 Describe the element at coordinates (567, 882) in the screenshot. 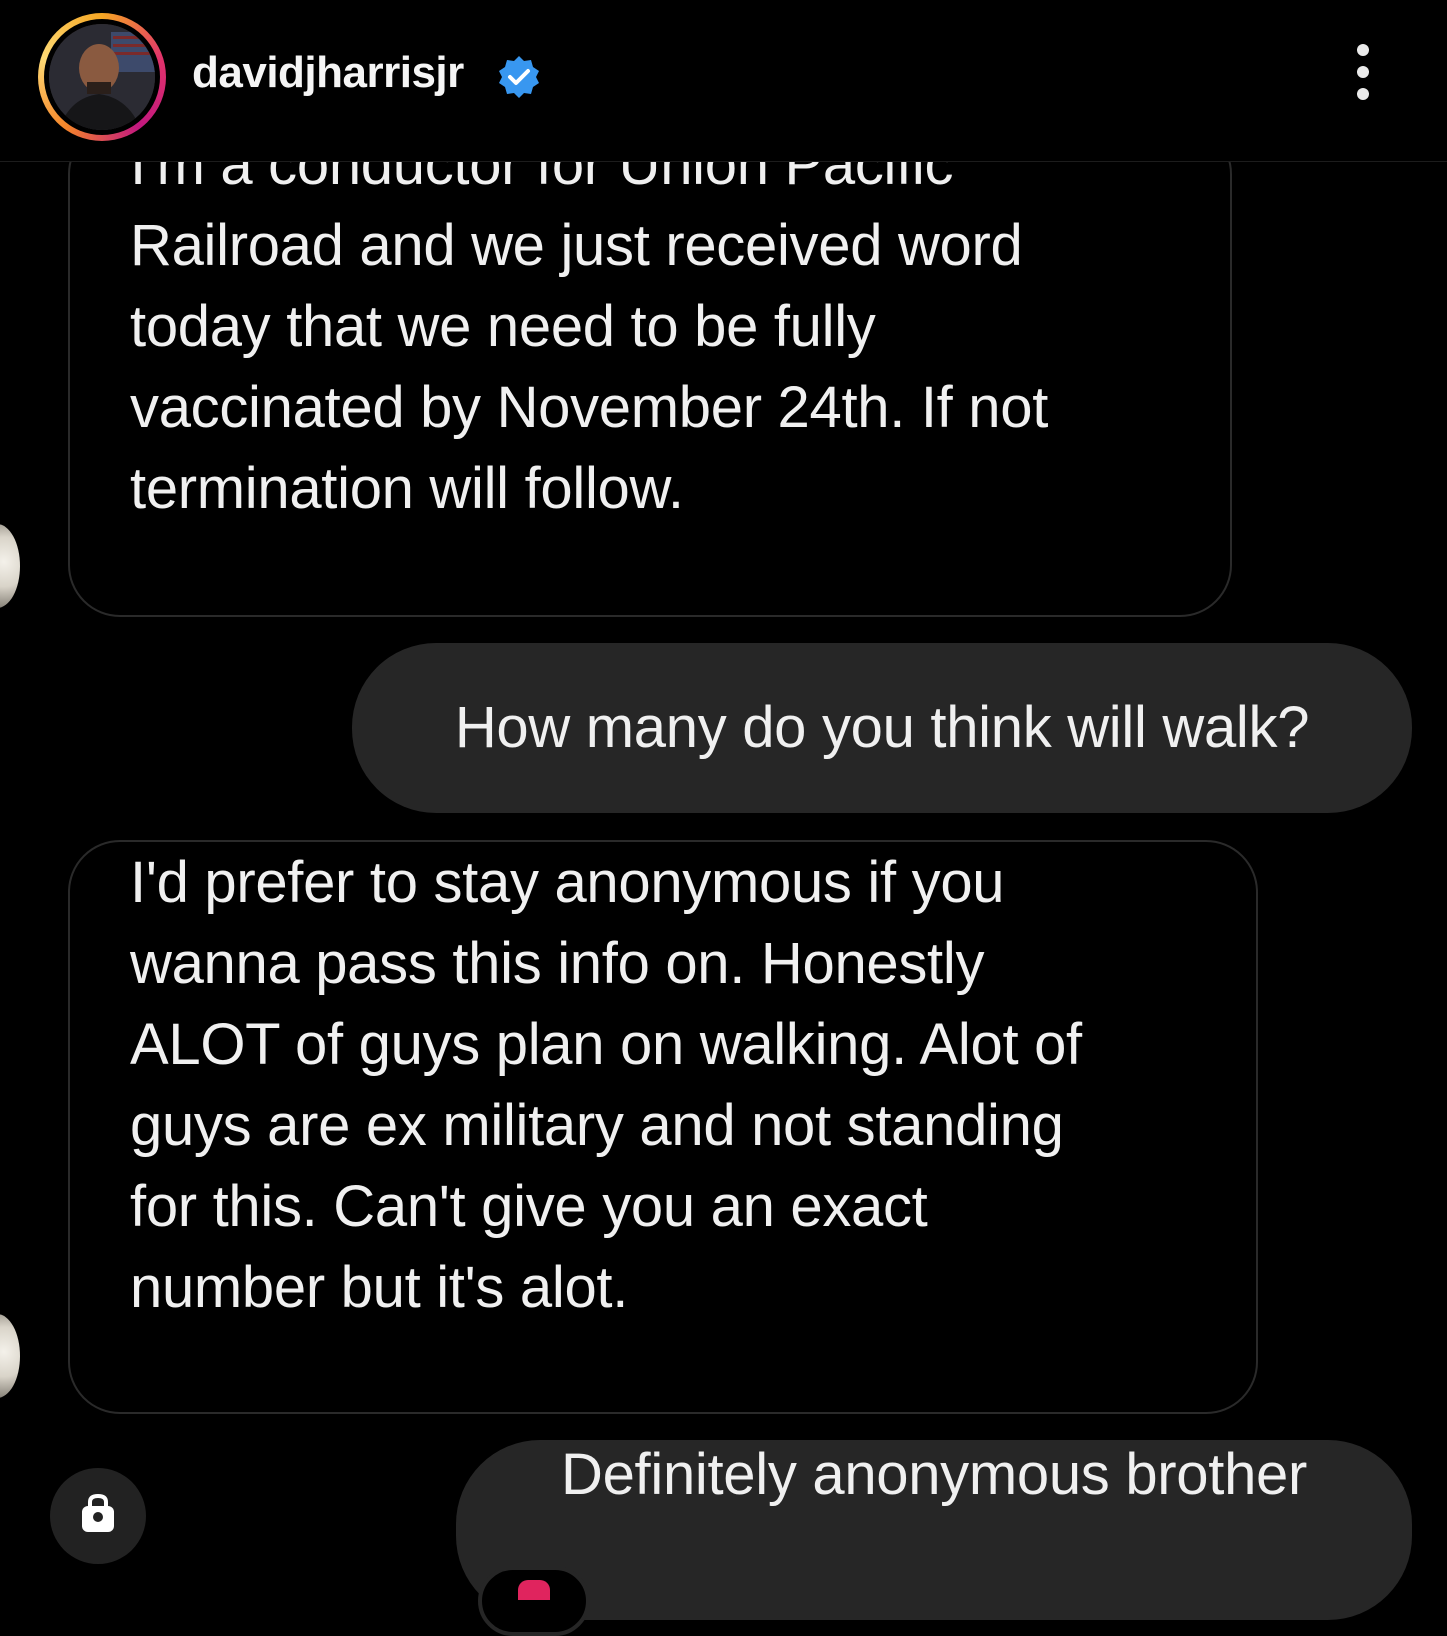

I see `message-text: I'd prefer to stay anonymous if you` at that location.